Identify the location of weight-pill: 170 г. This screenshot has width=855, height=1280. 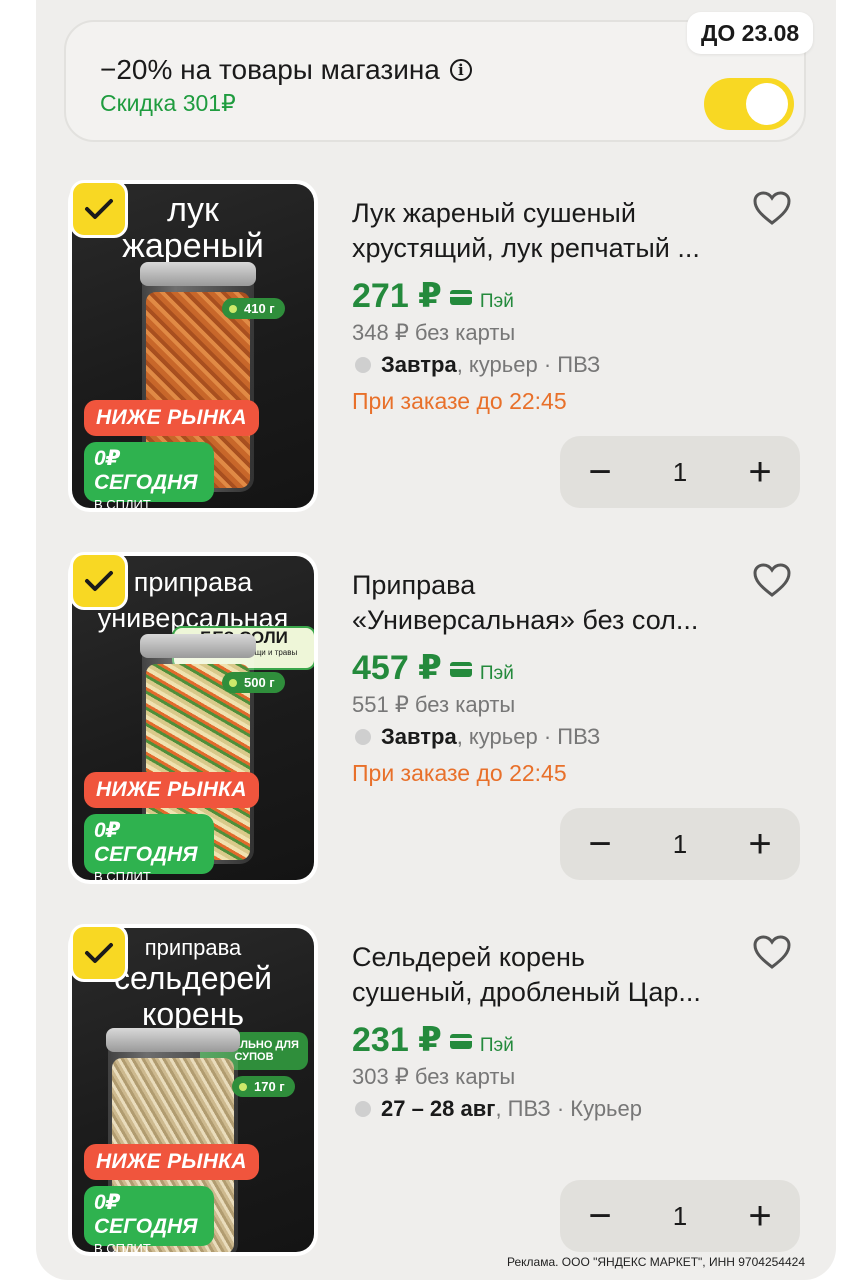
(263, 1086).